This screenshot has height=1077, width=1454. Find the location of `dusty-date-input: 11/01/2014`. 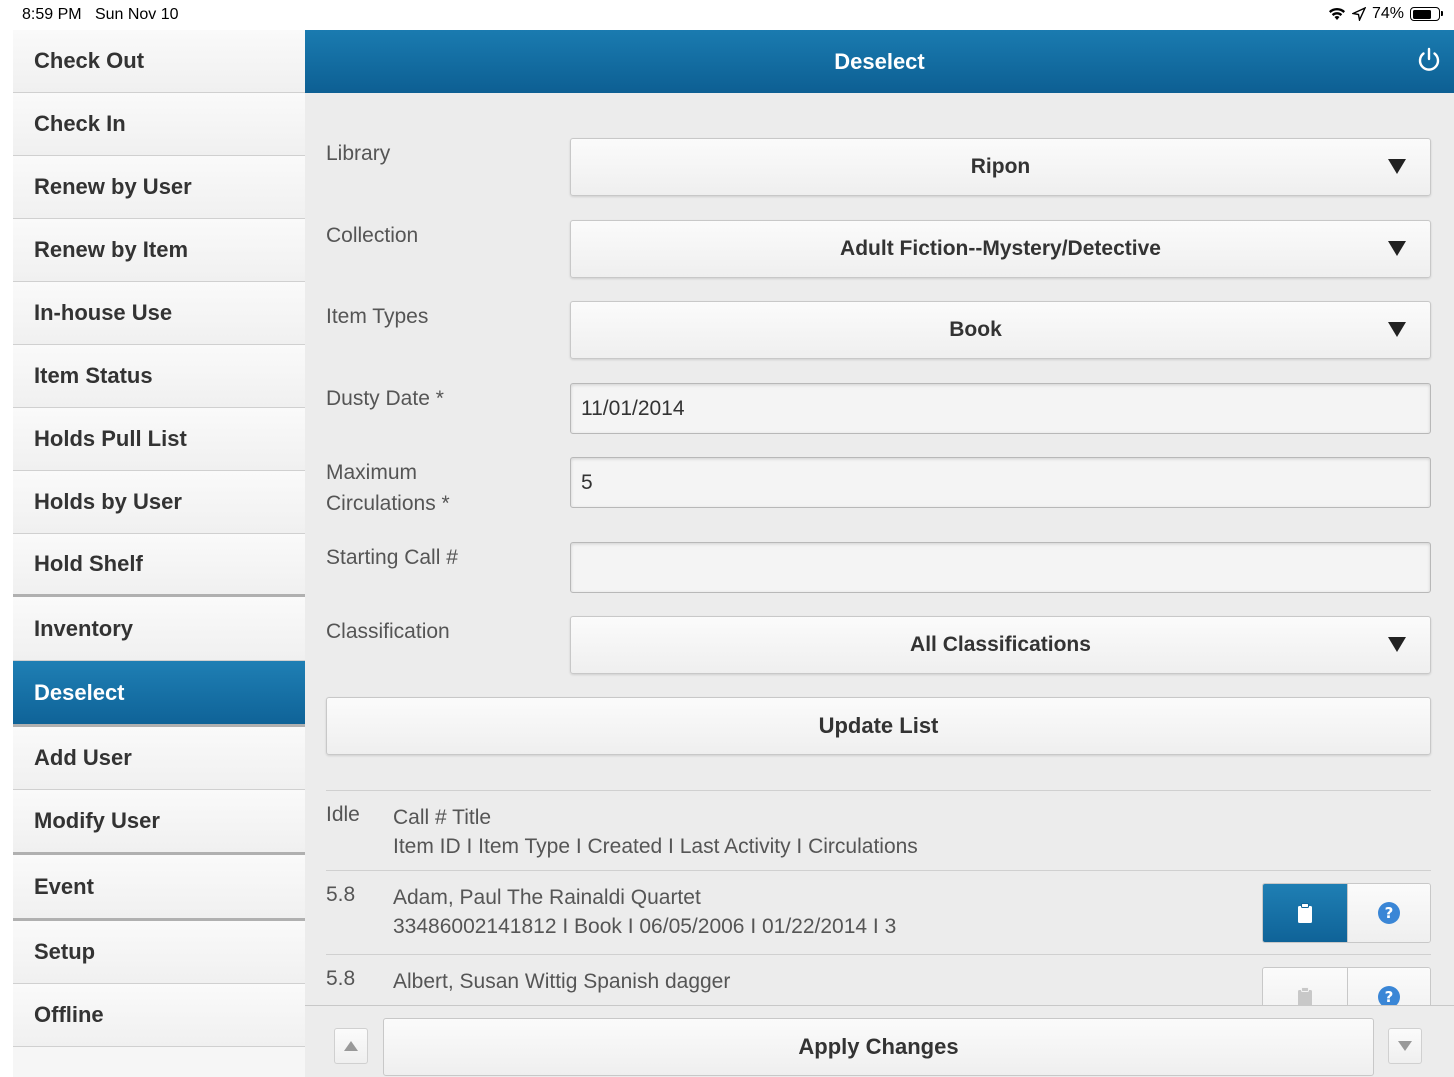

dusty-date-input: 11/01/2014 is located at coordinates (1000, 408).